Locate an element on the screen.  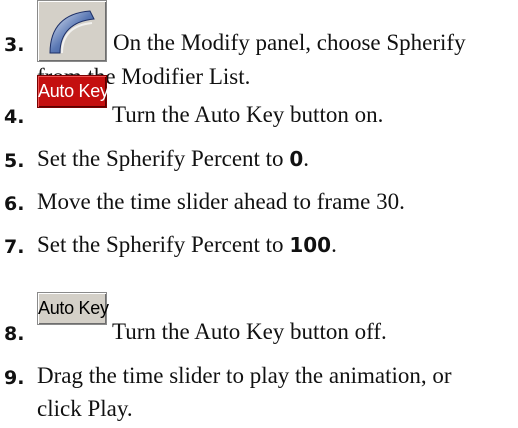
modify-panel-icon is located at coordinates (72, 31).